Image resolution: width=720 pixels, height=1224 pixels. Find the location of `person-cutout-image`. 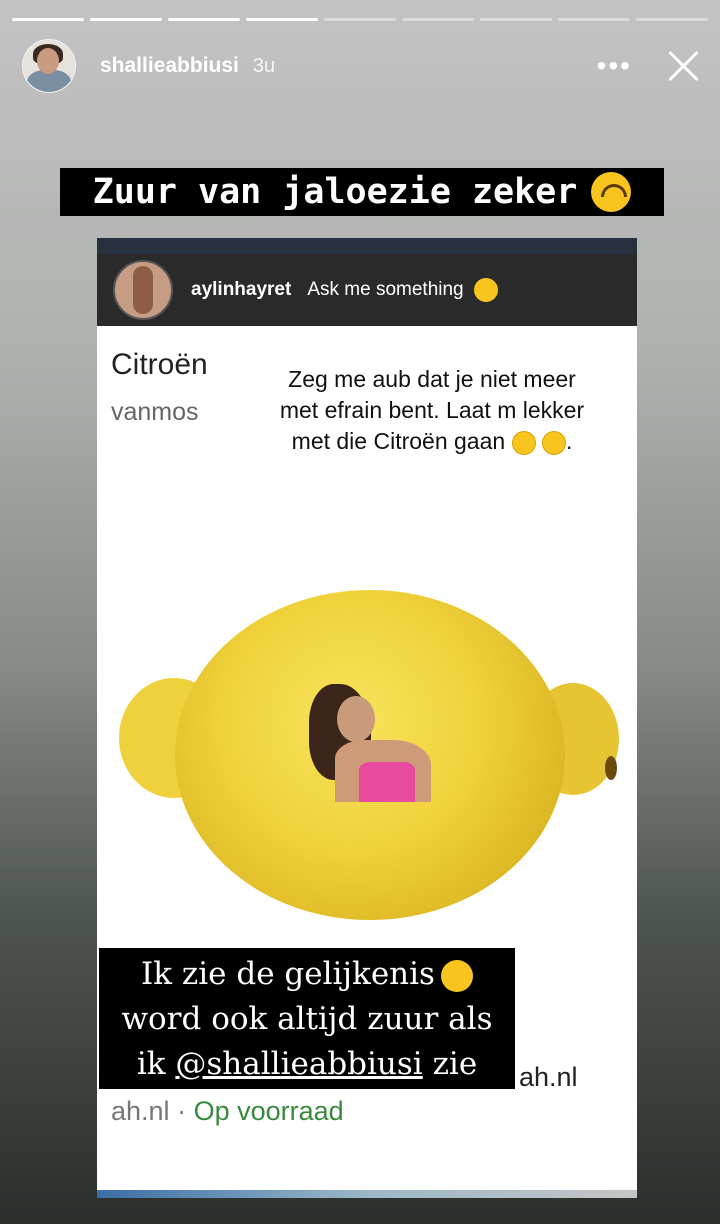

person-cutout-image is located at coordinates (371, 741).